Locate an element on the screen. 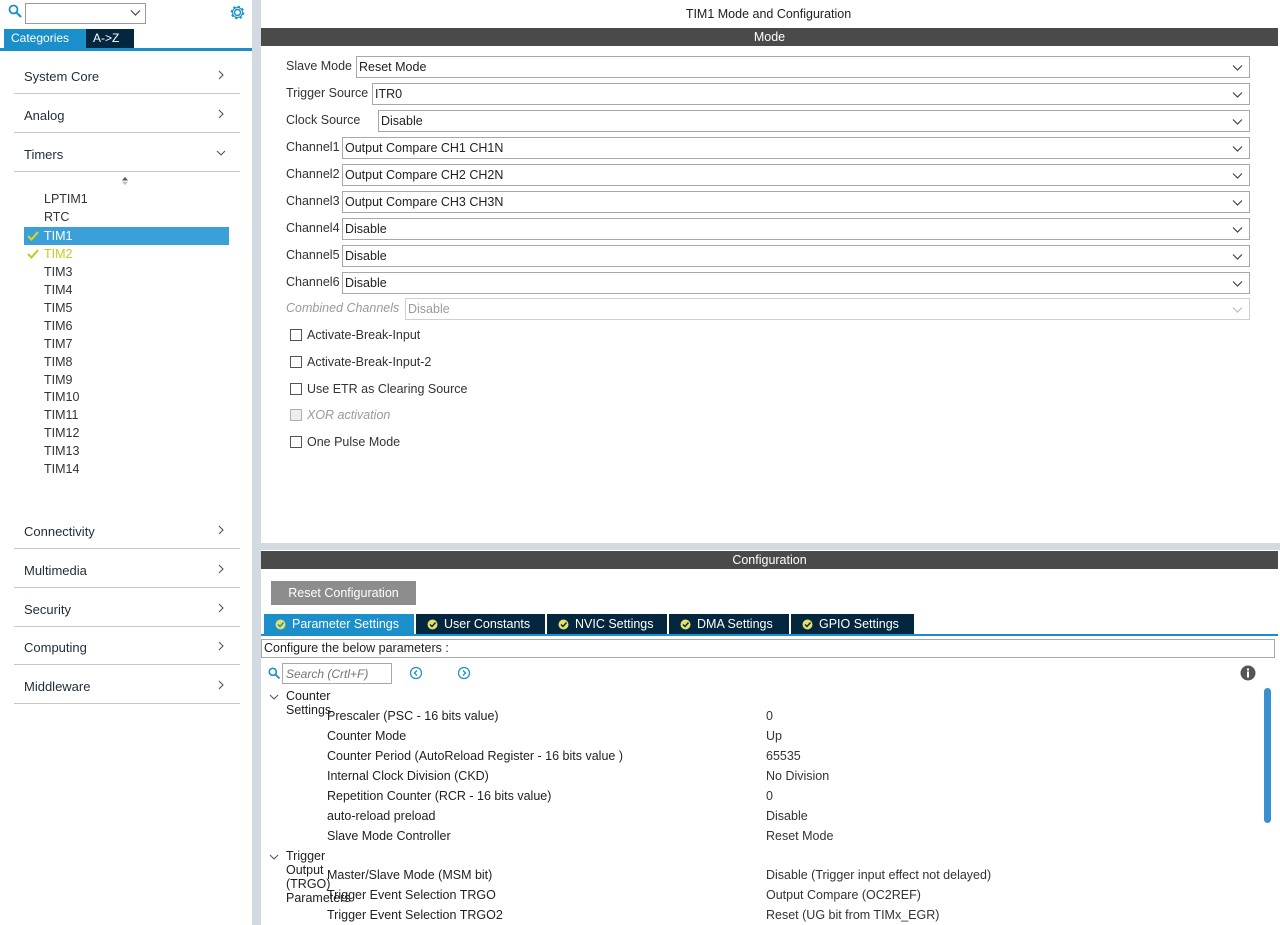  tab-a-to-z: A->Z is located at coordinates (110, 38).